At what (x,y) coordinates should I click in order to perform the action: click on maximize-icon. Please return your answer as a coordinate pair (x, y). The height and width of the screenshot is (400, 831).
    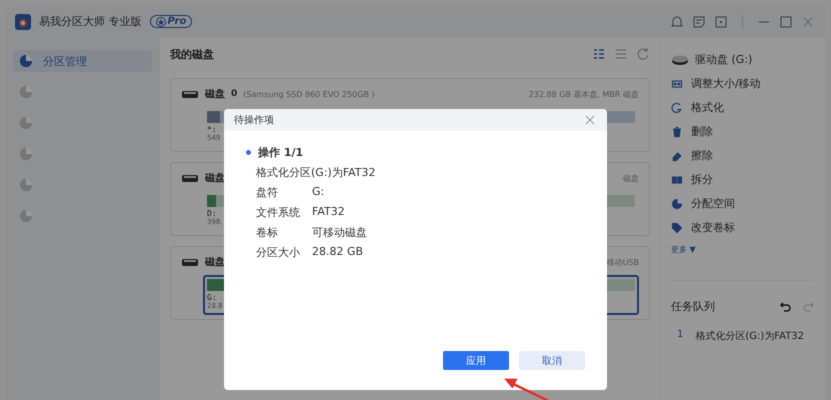
    Looking at the image, I should click on (786, 21).